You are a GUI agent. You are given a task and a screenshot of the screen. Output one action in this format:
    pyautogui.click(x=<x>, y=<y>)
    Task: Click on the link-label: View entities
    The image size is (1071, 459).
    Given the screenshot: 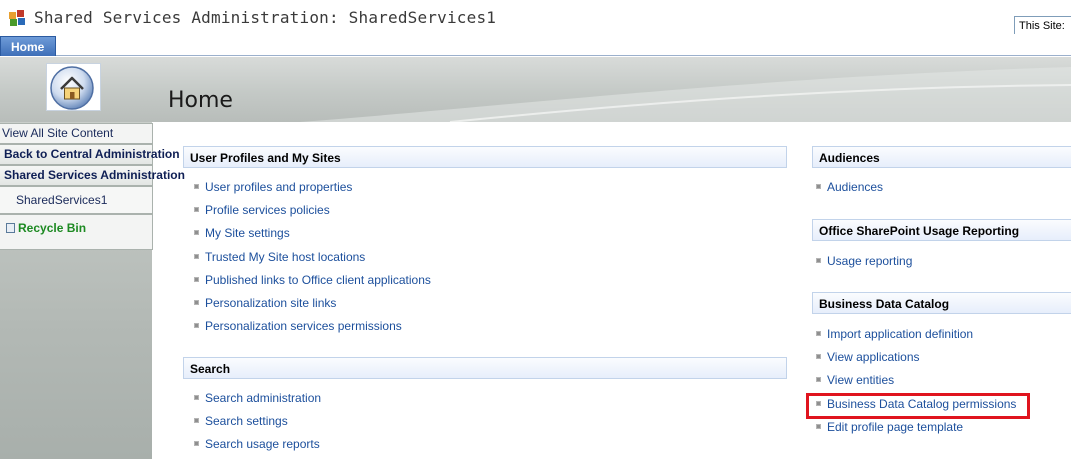 What is the action you would take?
    pyautogui.click(x=861, y=380)
    